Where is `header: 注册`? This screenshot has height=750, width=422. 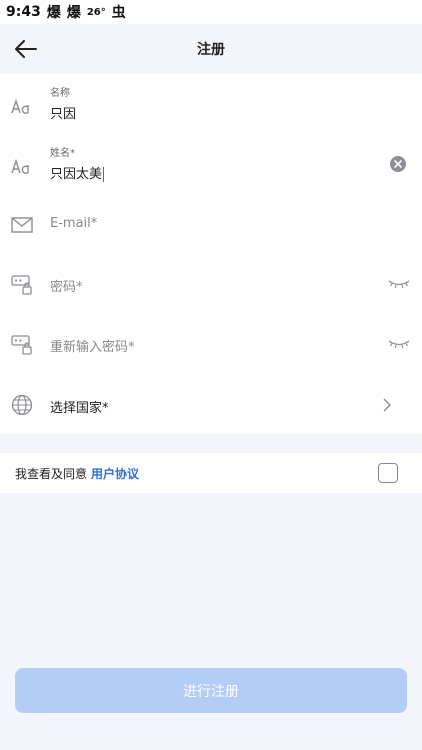 header: 注册 is located at coordinates (211, 49).